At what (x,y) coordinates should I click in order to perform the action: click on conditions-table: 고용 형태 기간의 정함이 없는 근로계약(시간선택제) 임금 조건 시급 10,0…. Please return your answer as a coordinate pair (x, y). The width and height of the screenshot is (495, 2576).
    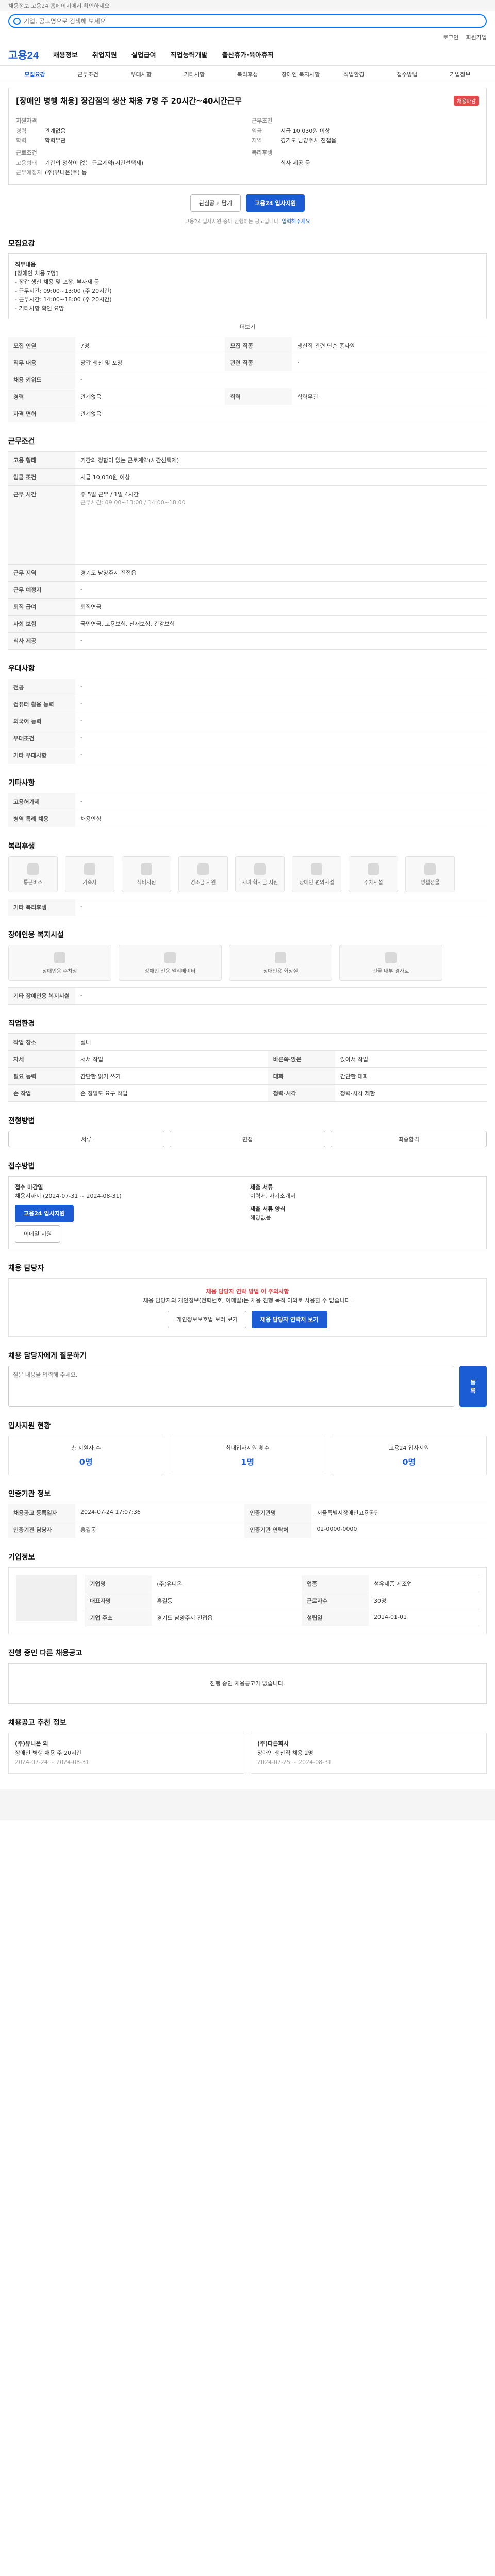
    Looking at the image, I should click on (247, 550).